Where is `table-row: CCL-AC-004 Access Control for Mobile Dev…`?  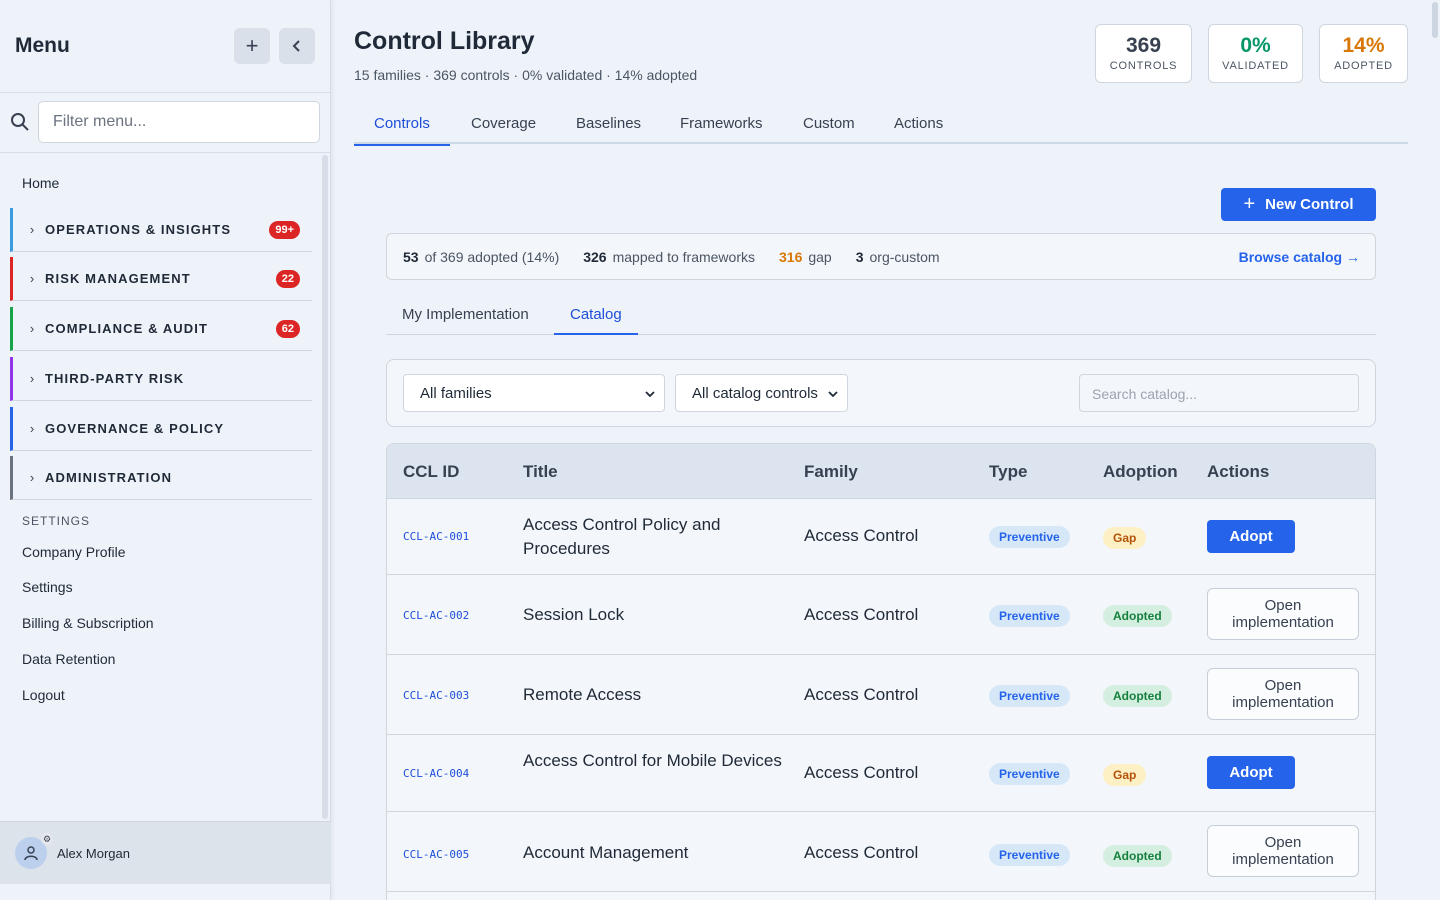
table-row: CCL-AC-004 Access Control for Mobile Dev… is located at coordinates (881, 773).